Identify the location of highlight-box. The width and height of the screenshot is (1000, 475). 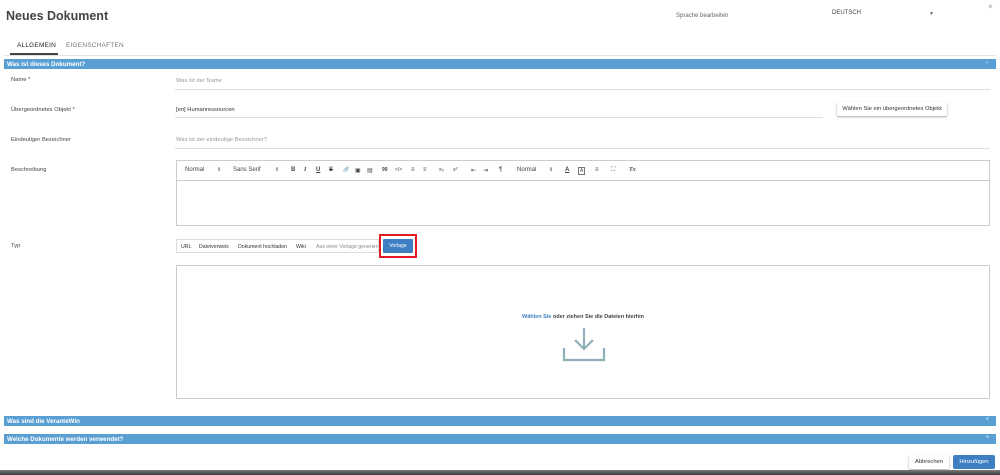
(398, 246).